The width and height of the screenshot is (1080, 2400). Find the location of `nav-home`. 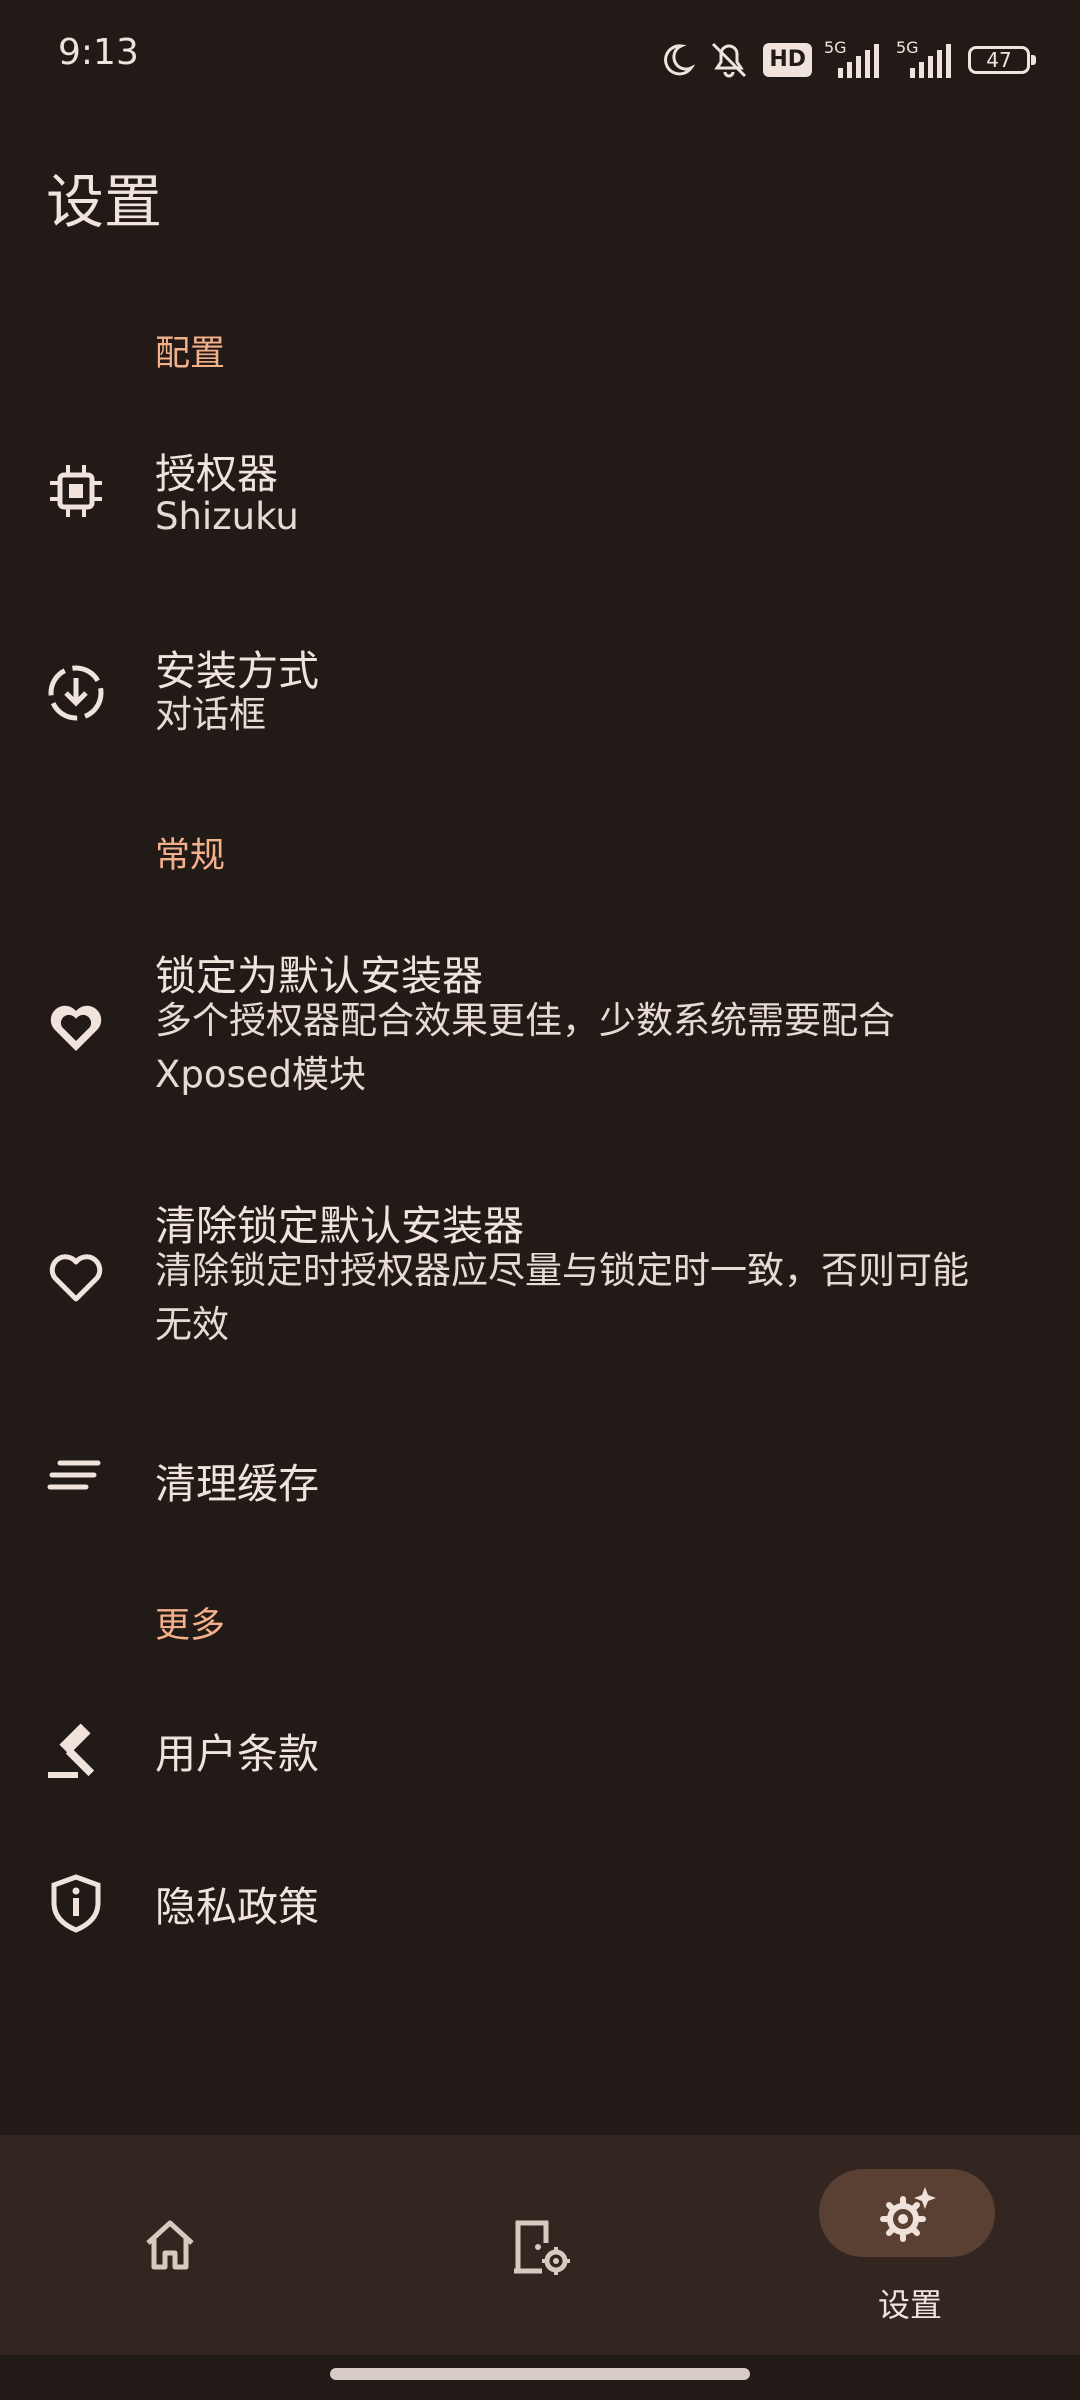

nav-home is located at coordinates (170, 2245).